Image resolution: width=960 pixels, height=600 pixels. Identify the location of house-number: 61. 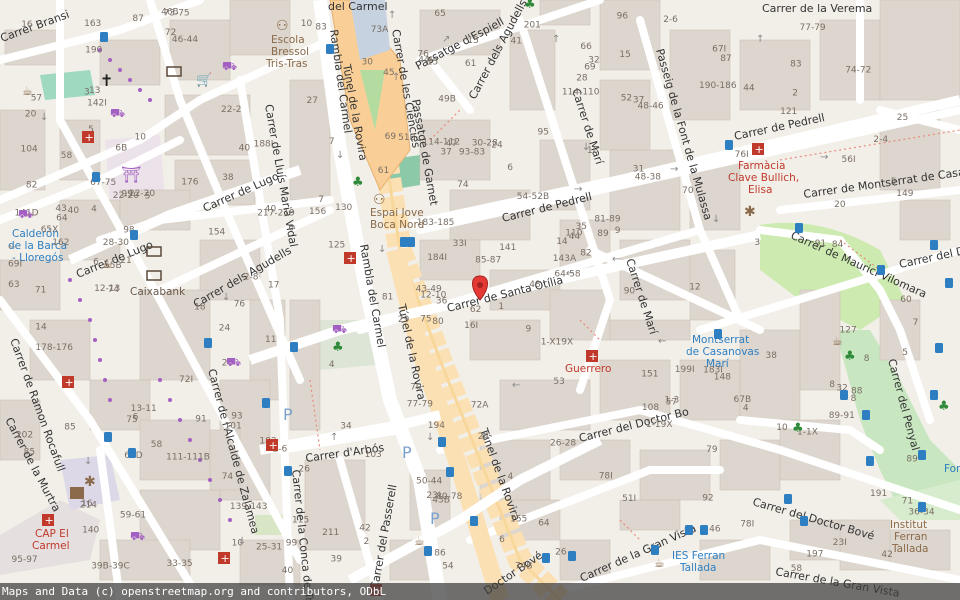
(383, 171).